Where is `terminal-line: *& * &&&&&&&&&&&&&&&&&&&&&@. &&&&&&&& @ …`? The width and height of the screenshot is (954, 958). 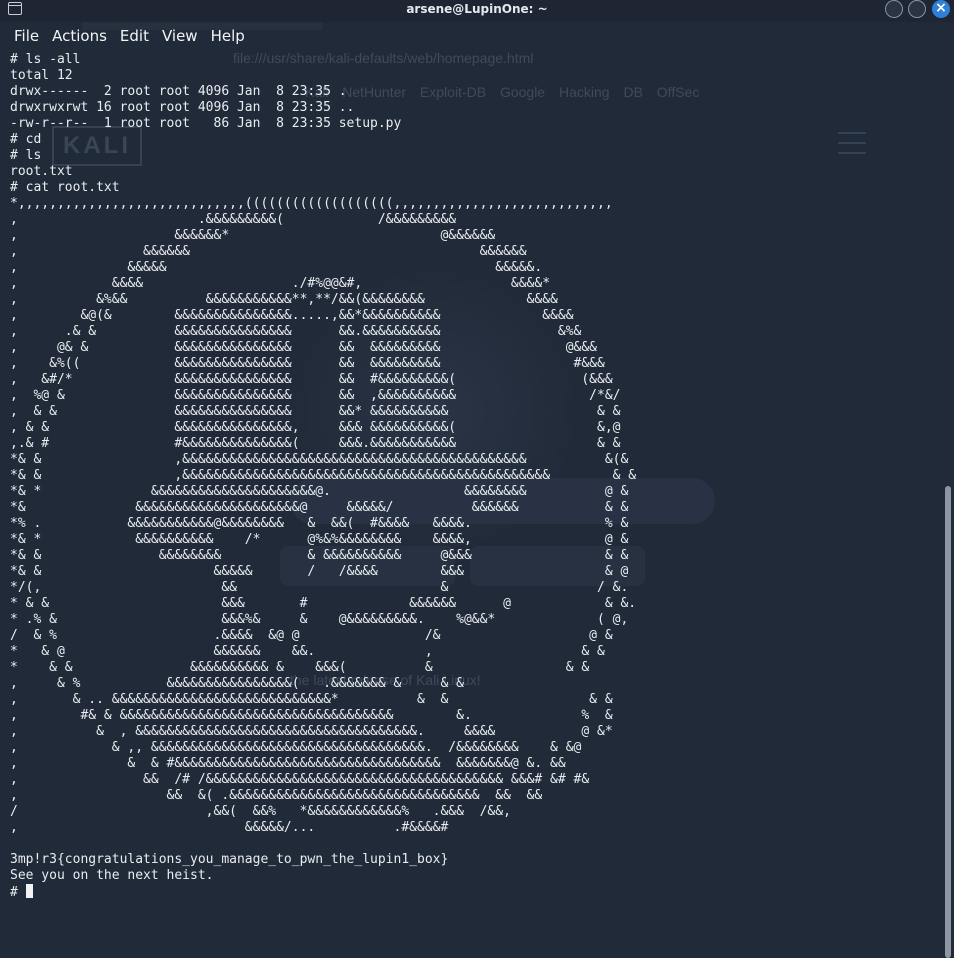
terminal-line: *& * &&&&&&&&&&&&&&&&&&&&&@. &&&&&&&& @ … is located at coordinates (319, 491).